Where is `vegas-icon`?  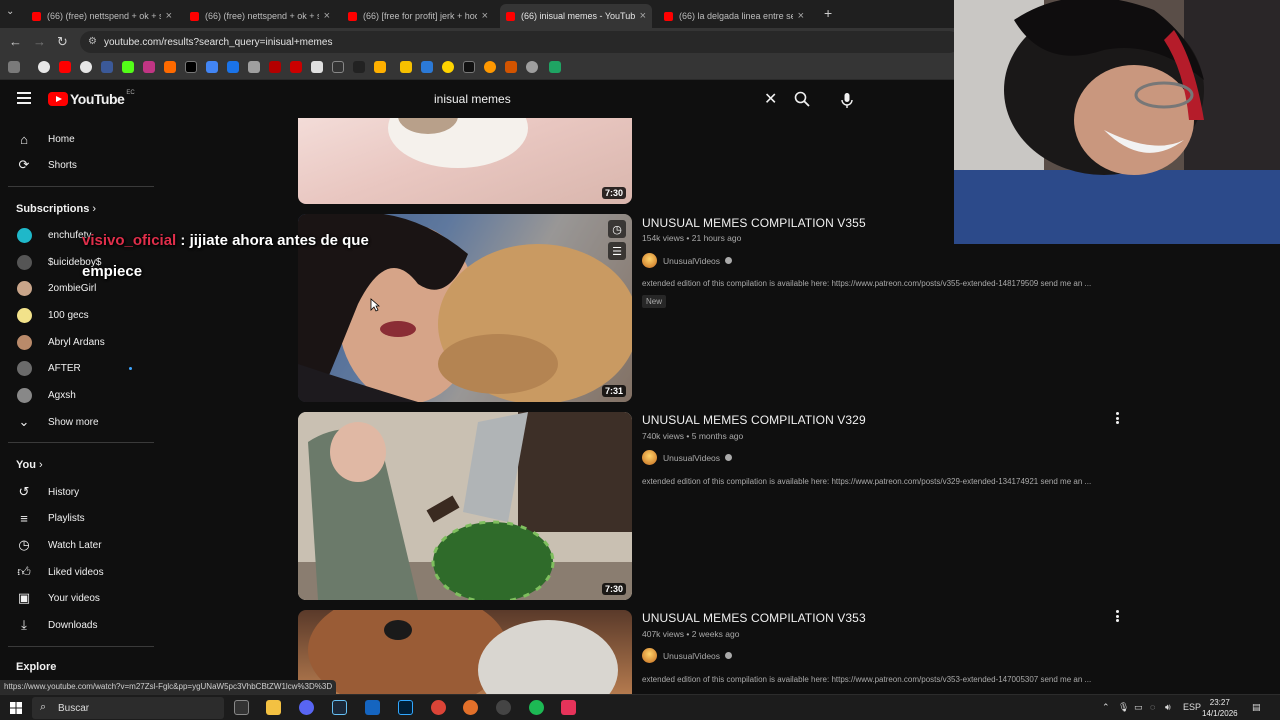 vegas-icon is located at coordinates (372, 707).